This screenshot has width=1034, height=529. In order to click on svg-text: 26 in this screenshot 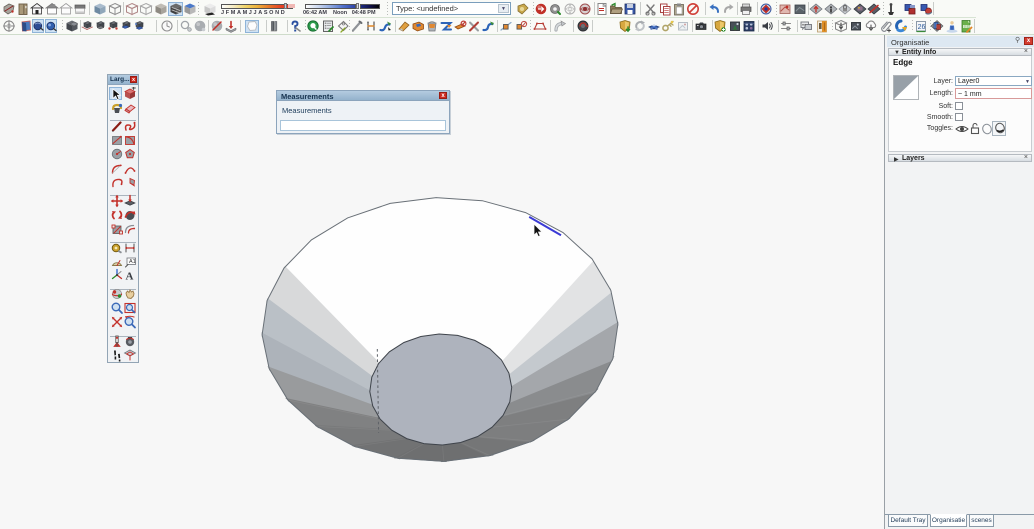, I will do `click(922, 27)`.